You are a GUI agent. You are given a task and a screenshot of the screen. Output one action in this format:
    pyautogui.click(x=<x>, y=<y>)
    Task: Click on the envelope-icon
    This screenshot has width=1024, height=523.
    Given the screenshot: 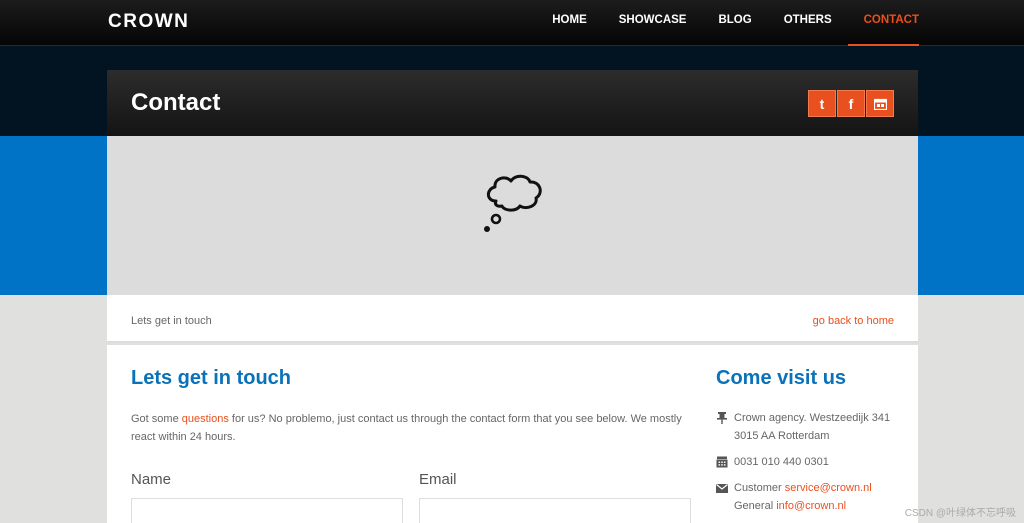 What is the action you would take?
    pyautogui.click(x=722, y=488)
    